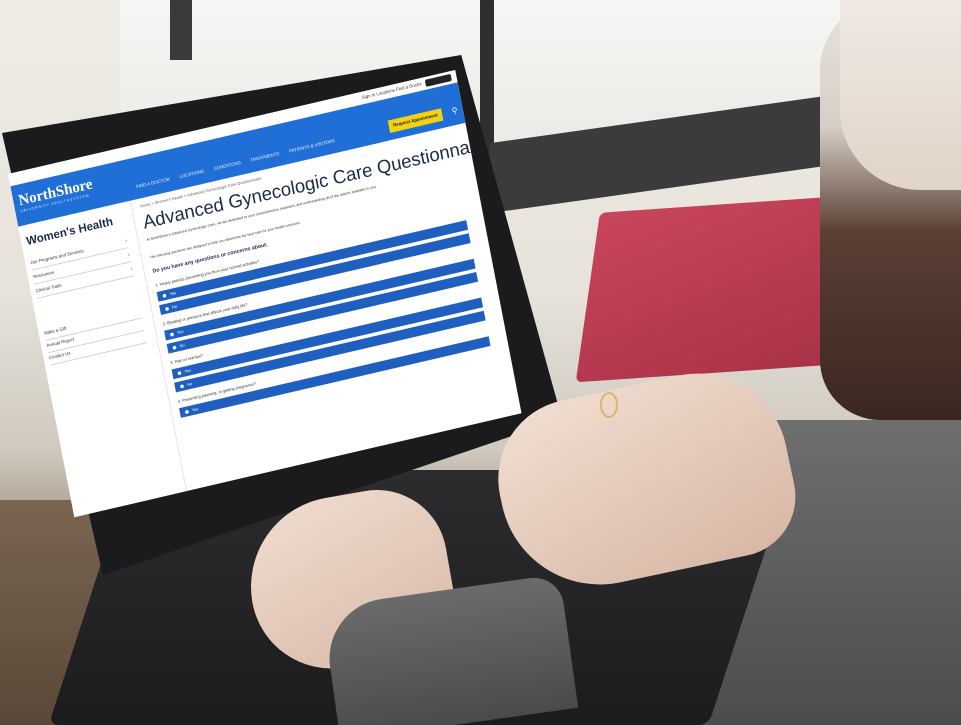  I want to click on nav-link: LOCATIONS, so click(192, 174).